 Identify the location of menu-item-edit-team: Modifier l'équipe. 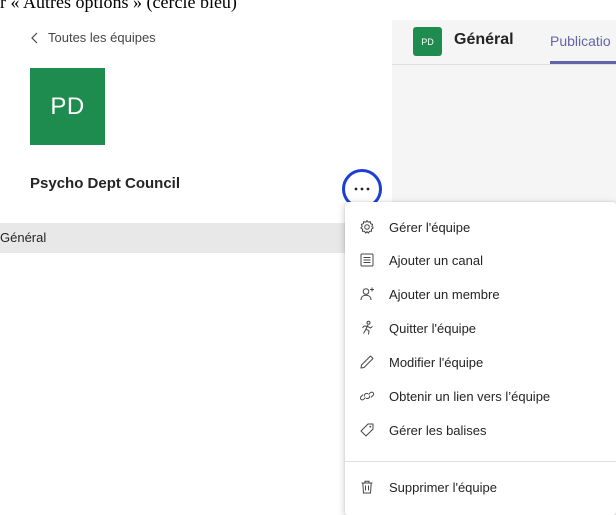
(480, 362).